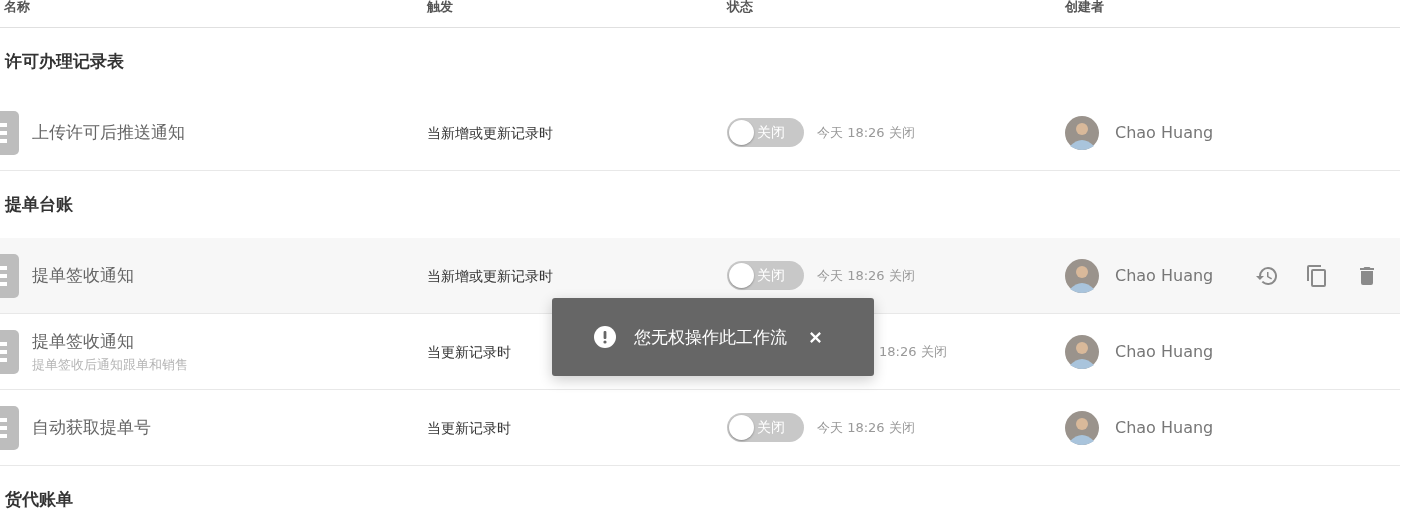  What do you see at coordinates (108, 132) in the screenshot?
I see `workflow-name: 上传许可后推送通知` at bounding box center [108, 132].